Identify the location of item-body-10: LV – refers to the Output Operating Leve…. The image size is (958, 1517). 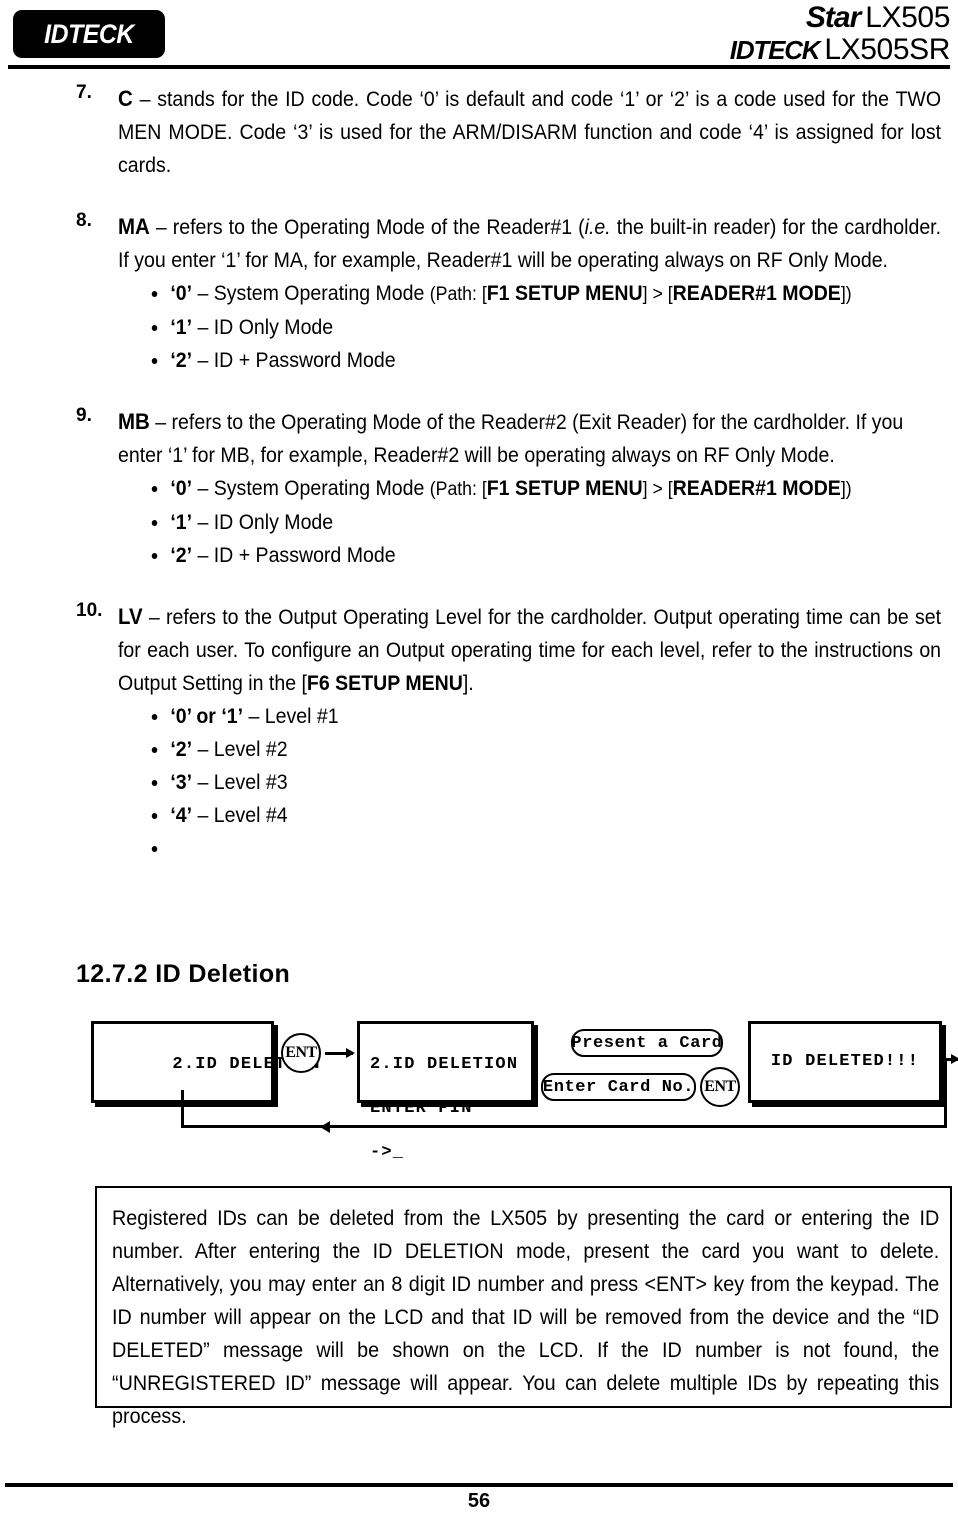
(529, 650).